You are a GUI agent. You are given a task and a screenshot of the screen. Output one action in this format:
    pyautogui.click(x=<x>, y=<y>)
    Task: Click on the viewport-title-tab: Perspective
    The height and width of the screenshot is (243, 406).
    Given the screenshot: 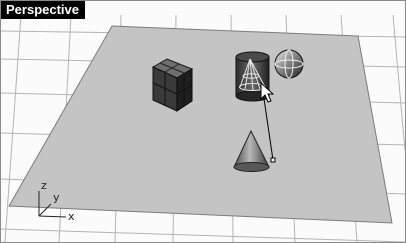 What is the action you would take?
    pyautogui.click(x=43, y=10)
    